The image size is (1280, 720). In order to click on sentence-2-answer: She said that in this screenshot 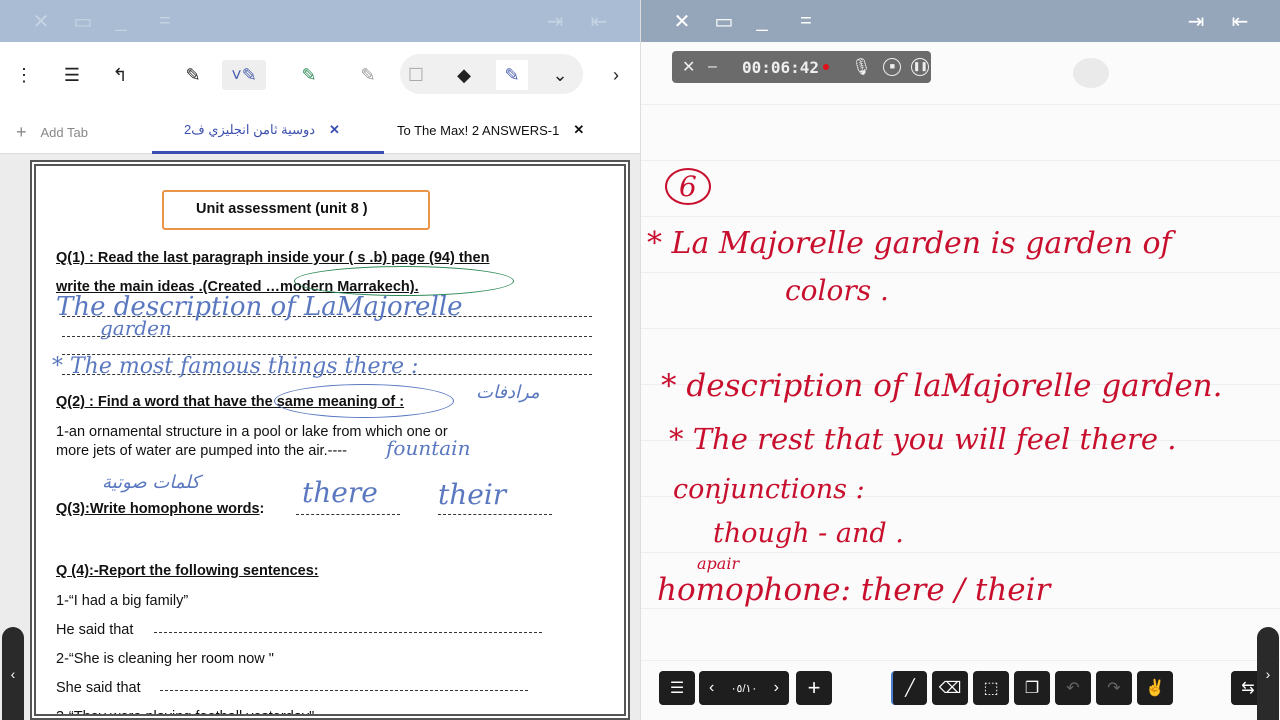, I will do `click(98, 688)`.